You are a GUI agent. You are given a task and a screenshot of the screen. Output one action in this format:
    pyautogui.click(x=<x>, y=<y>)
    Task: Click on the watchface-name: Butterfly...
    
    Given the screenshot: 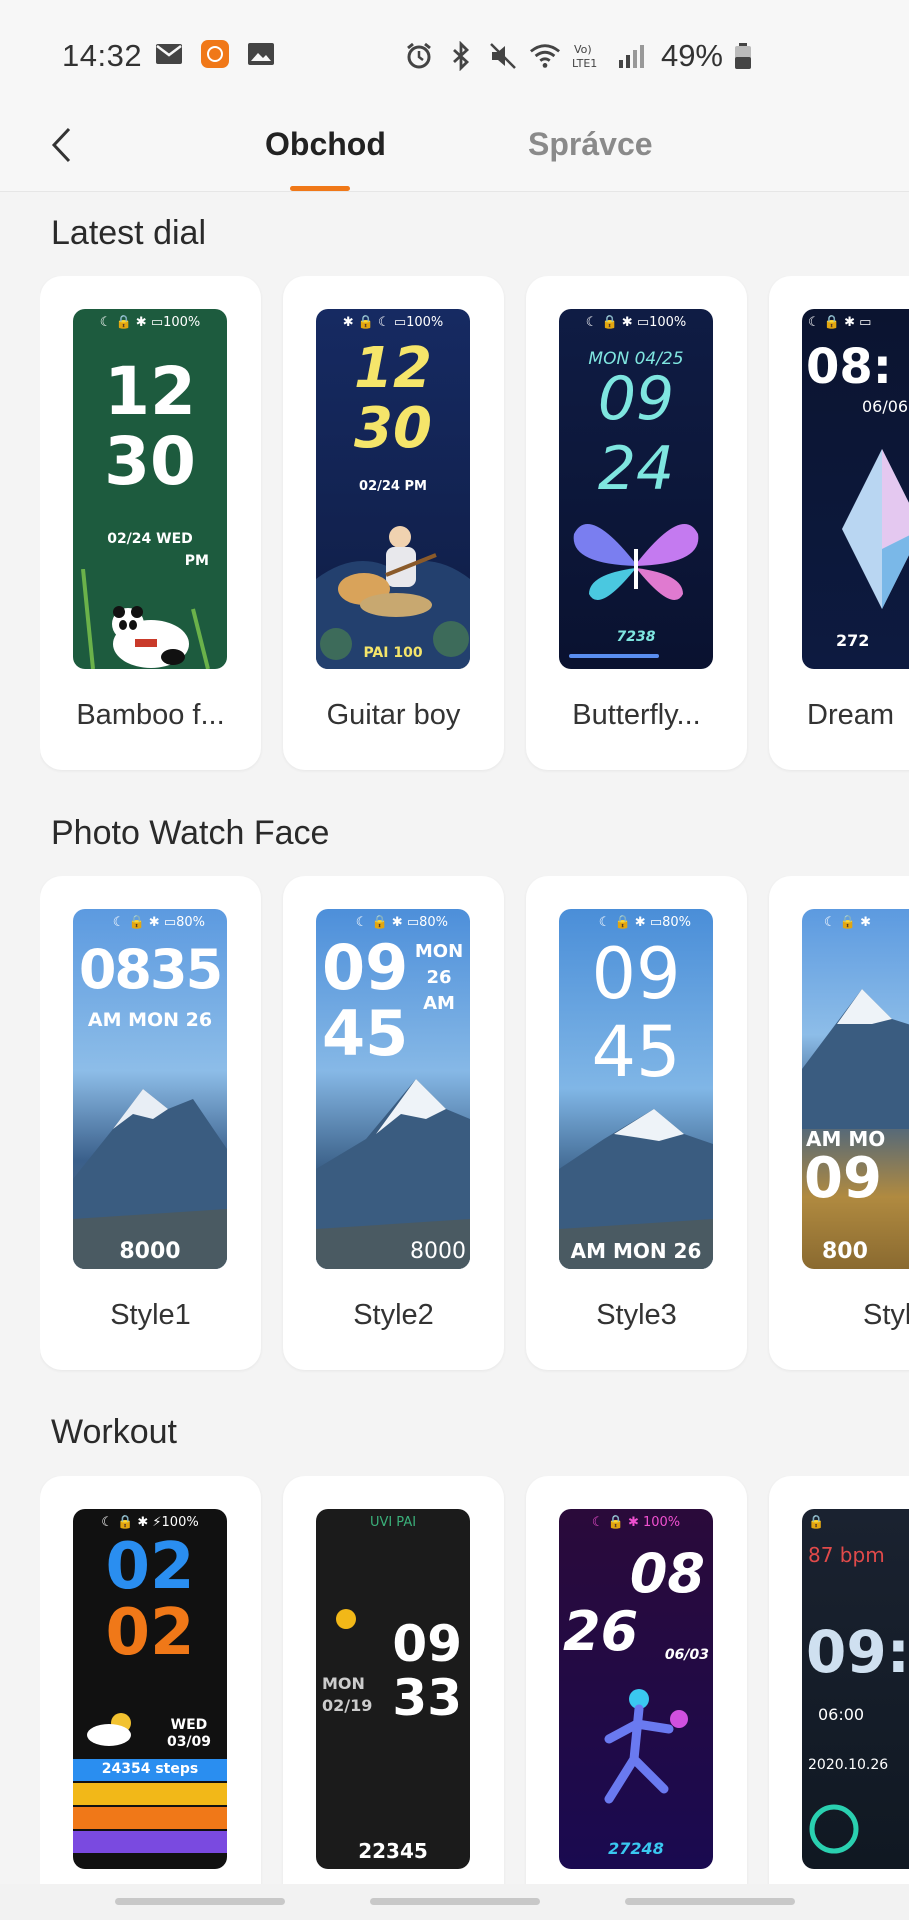 What is the action you would take?
    pyautogui.click(x=636, y=715)
    